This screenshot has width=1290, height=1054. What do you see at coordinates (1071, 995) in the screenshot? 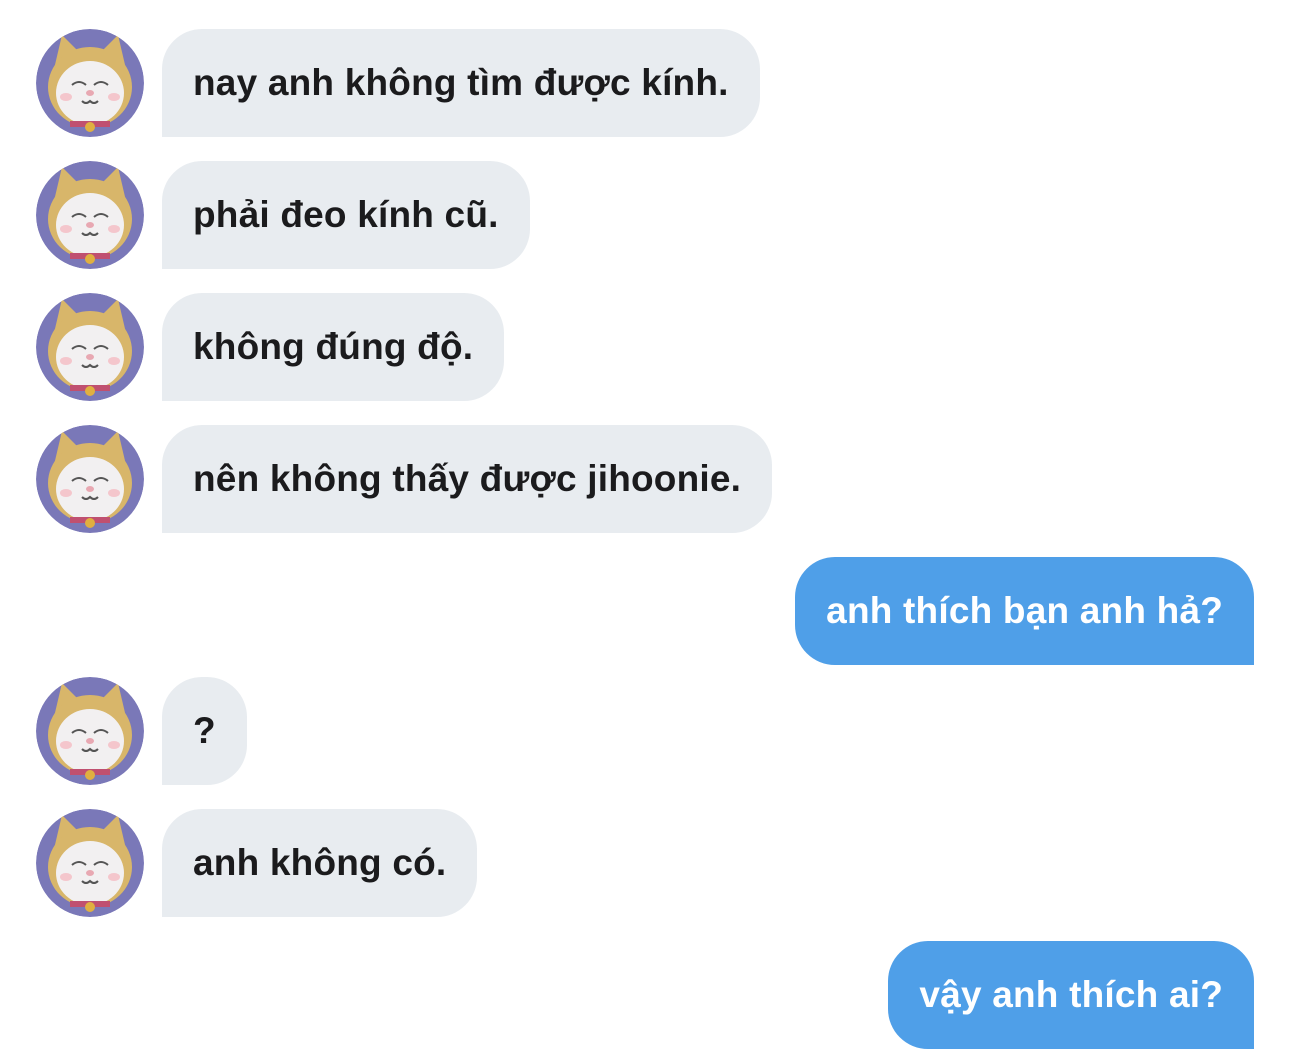
I see `outgoing-message-bubble: vậy anh thích ai?` at bounding box center [1071, 995].